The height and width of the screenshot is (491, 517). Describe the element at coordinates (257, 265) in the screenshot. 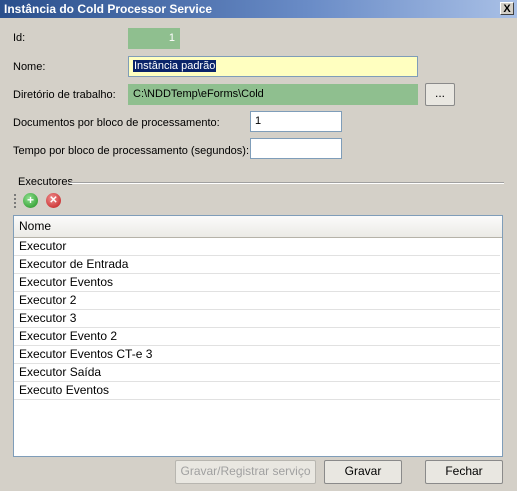

I see `table-row: Executor de Entrada` at that location.